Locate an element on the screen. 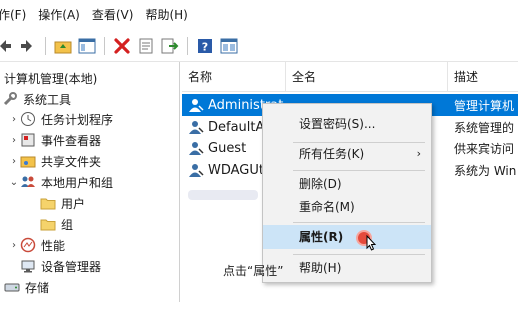 Image resolution: width=518 pixels, height=320 pixels. help-icon: ? is located at coordinates (205, 46).